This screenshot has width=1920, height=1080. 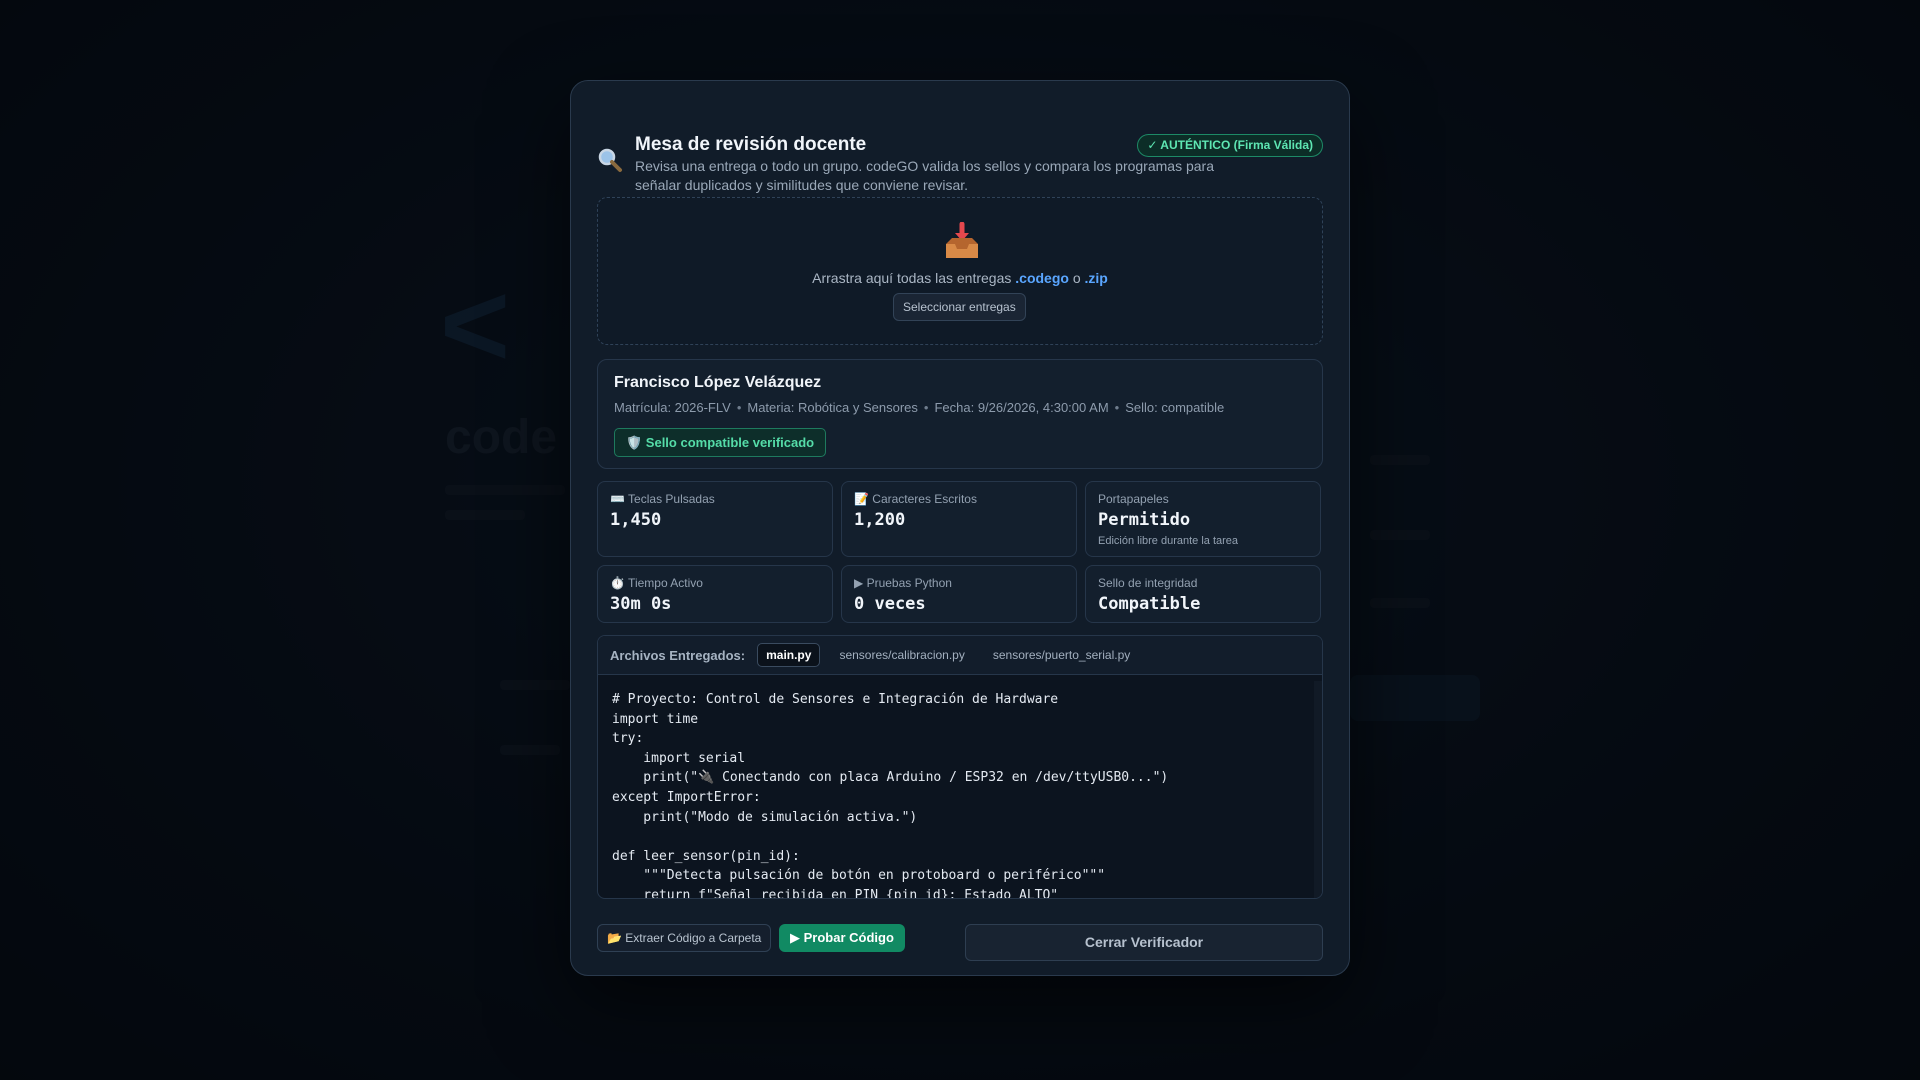 I want to click on stat-chars-value: 1,200, so click(x=880, y=520).